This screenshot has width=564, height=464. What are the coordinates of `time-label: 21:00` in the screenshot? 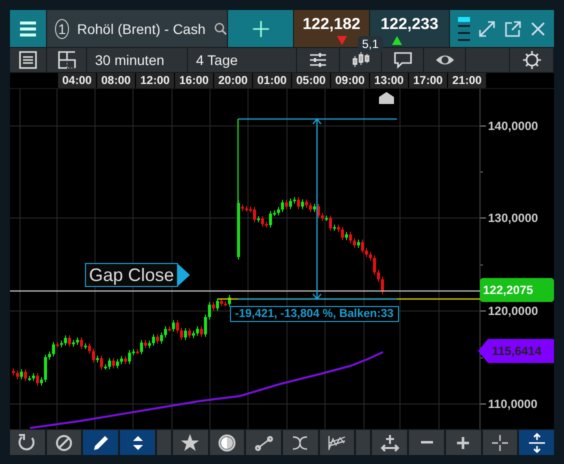 It's located at (467, 80).